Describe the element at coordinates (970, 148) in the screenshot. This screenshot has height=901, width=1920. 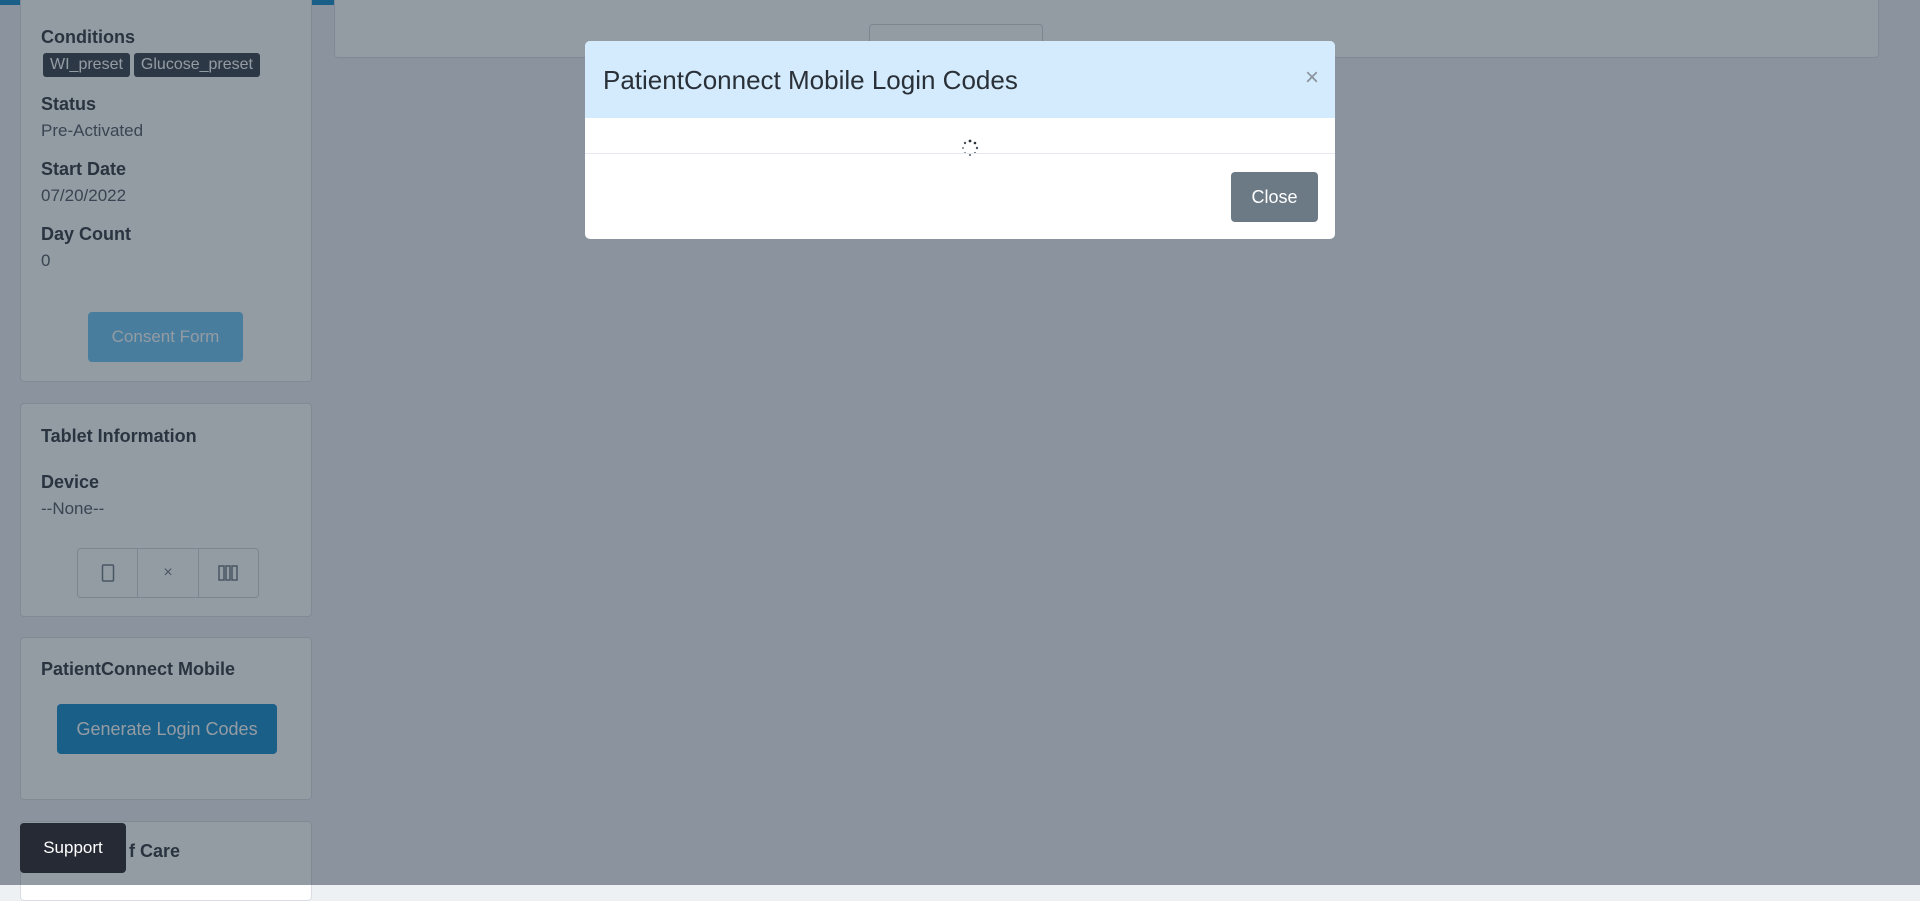
I see `spinner-icon` at that location.